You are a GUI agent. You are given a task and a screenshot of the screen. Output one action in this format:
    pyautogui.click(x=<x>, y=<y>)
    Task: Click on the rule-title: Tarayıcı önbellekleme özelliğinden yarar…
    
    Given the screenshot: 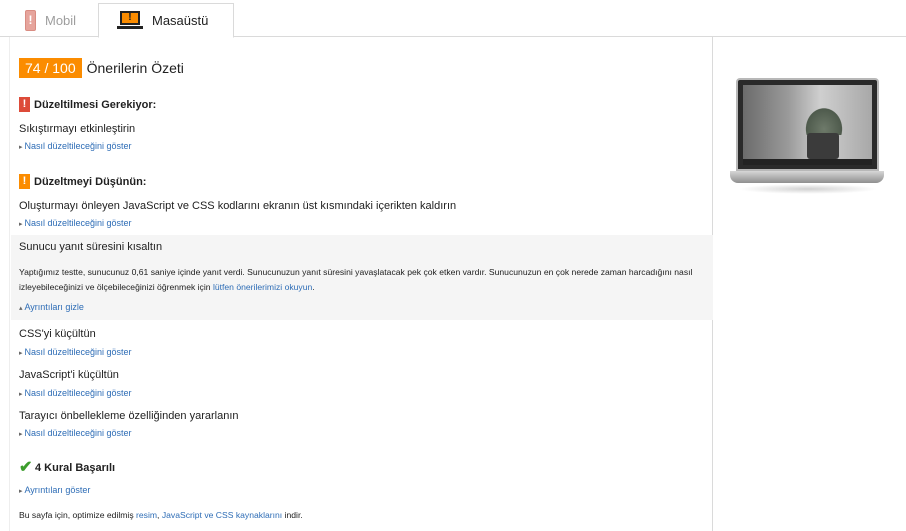 What is the action you would take?
    pyautogui.click(x=129, y=416)
    